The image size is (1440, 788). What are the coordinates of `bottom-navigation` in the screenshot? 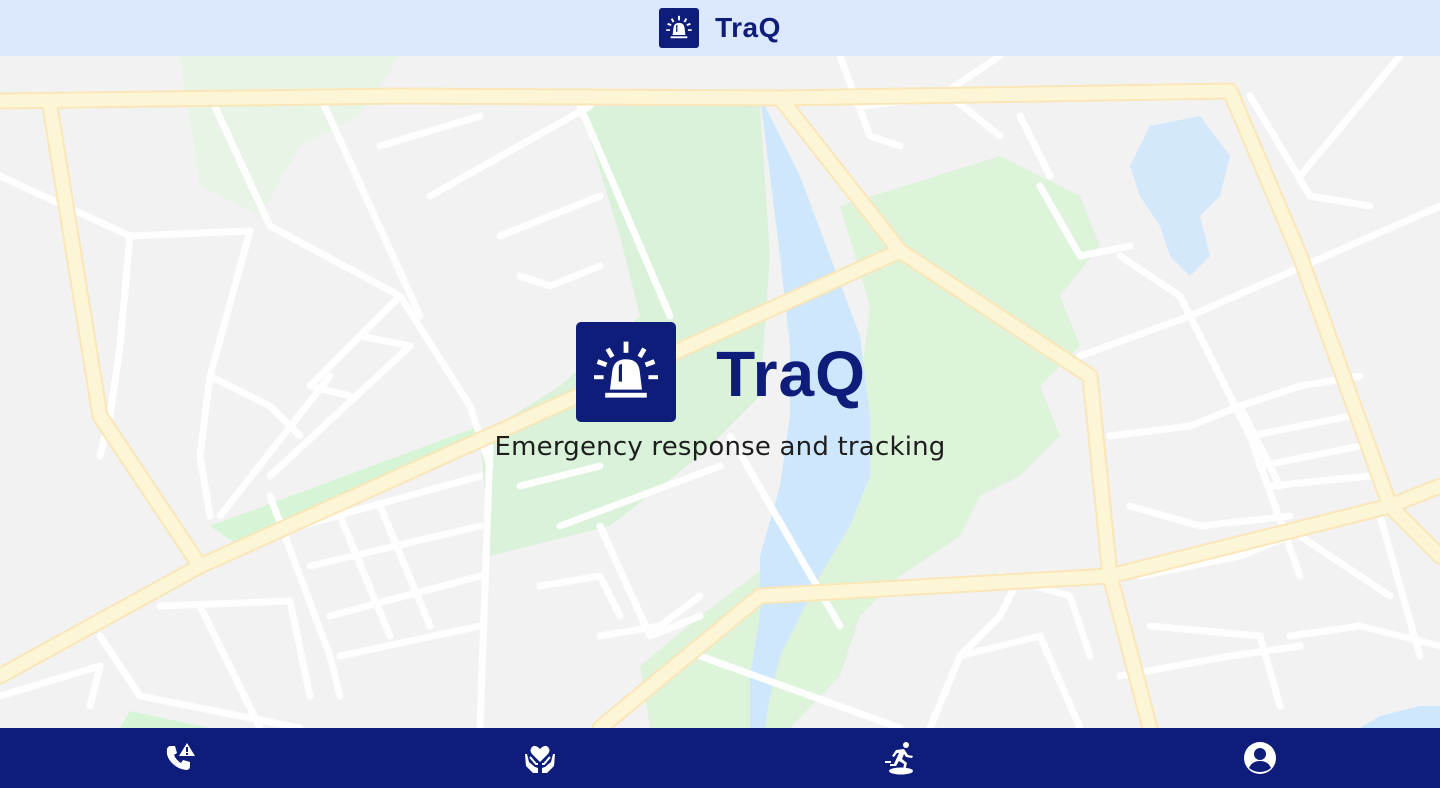 It's located at (720, 758).